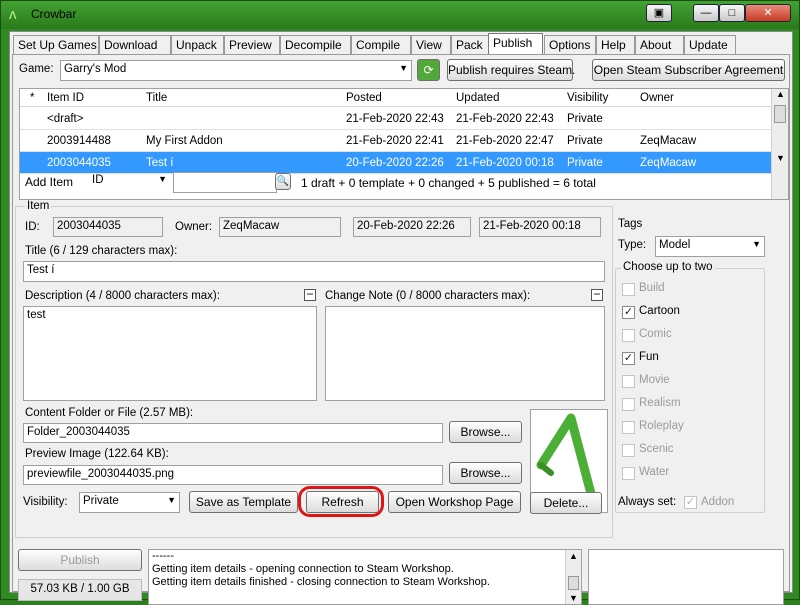 The height and width of the screenshot is (605, 800). I want to click on tag-fun-checkbox: ✓, so click(628, 358).